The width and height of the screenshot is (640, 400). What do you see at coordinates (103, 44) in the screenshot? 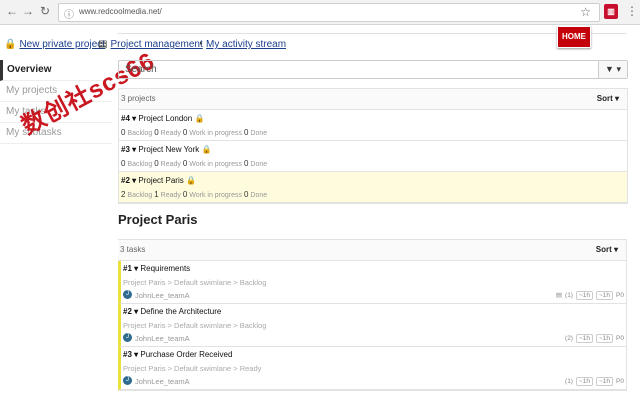
I see `folder-icon: ▤` at bounding box center [103, 44].